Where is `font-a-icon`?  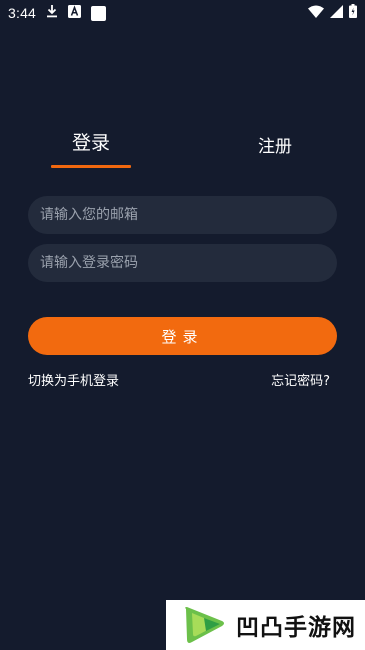
font-a-icon is located at coordinates (75, 13).